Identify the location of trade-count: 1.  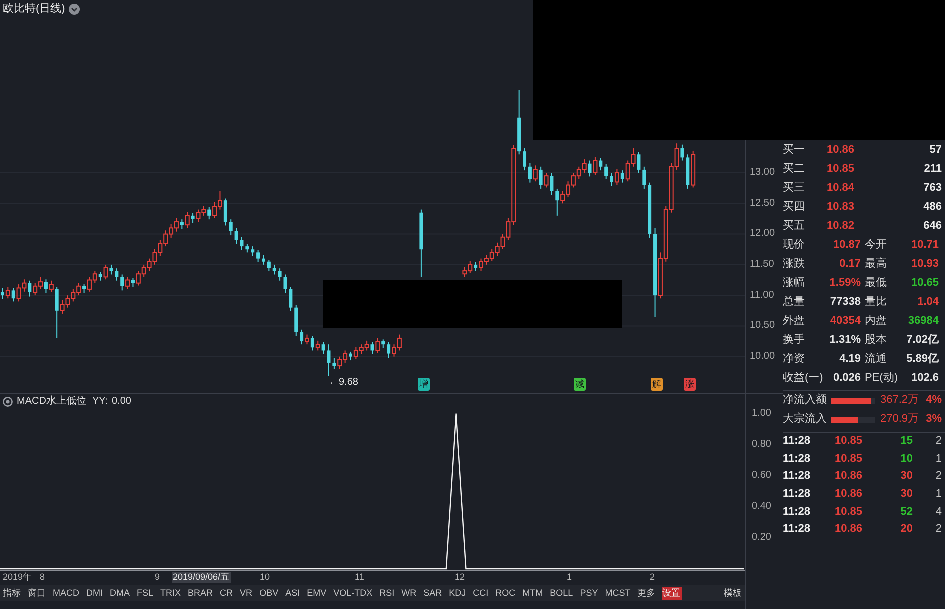
(938, 494).